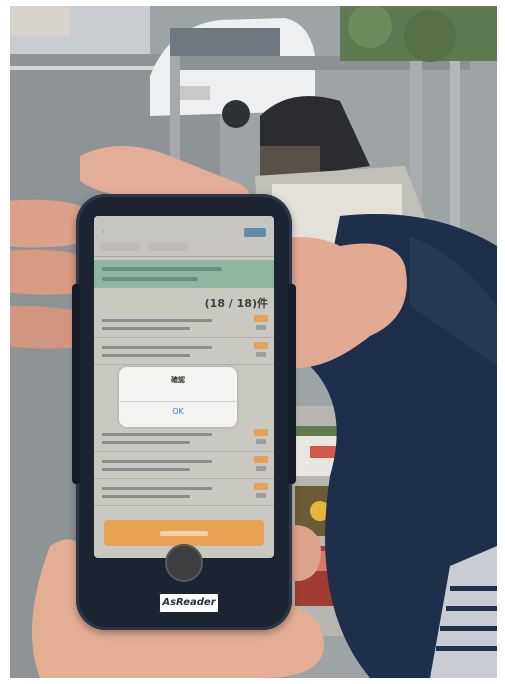  I want to click on home-button, so click(184, 563).